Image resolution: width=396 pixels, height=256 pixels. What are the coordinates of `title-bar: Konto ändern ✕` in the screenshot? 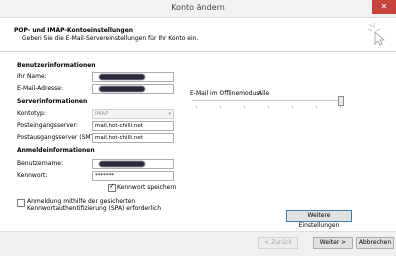 It's located at (198, 9).